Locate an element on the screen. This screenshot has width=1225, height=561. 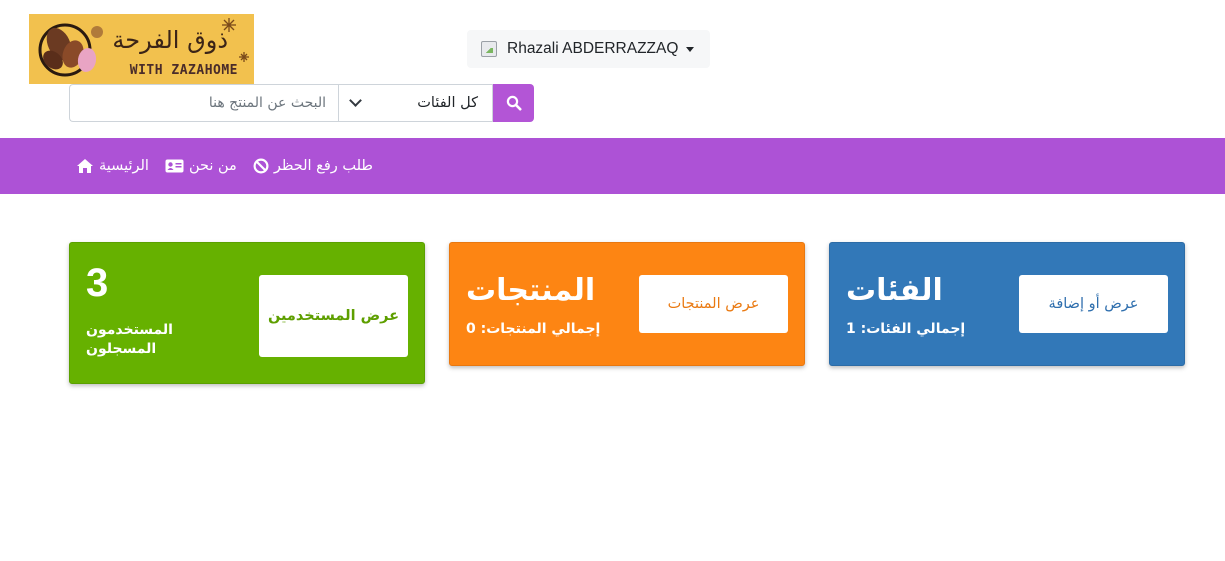
chevron-down-icon is located at coordinates (355, 100).